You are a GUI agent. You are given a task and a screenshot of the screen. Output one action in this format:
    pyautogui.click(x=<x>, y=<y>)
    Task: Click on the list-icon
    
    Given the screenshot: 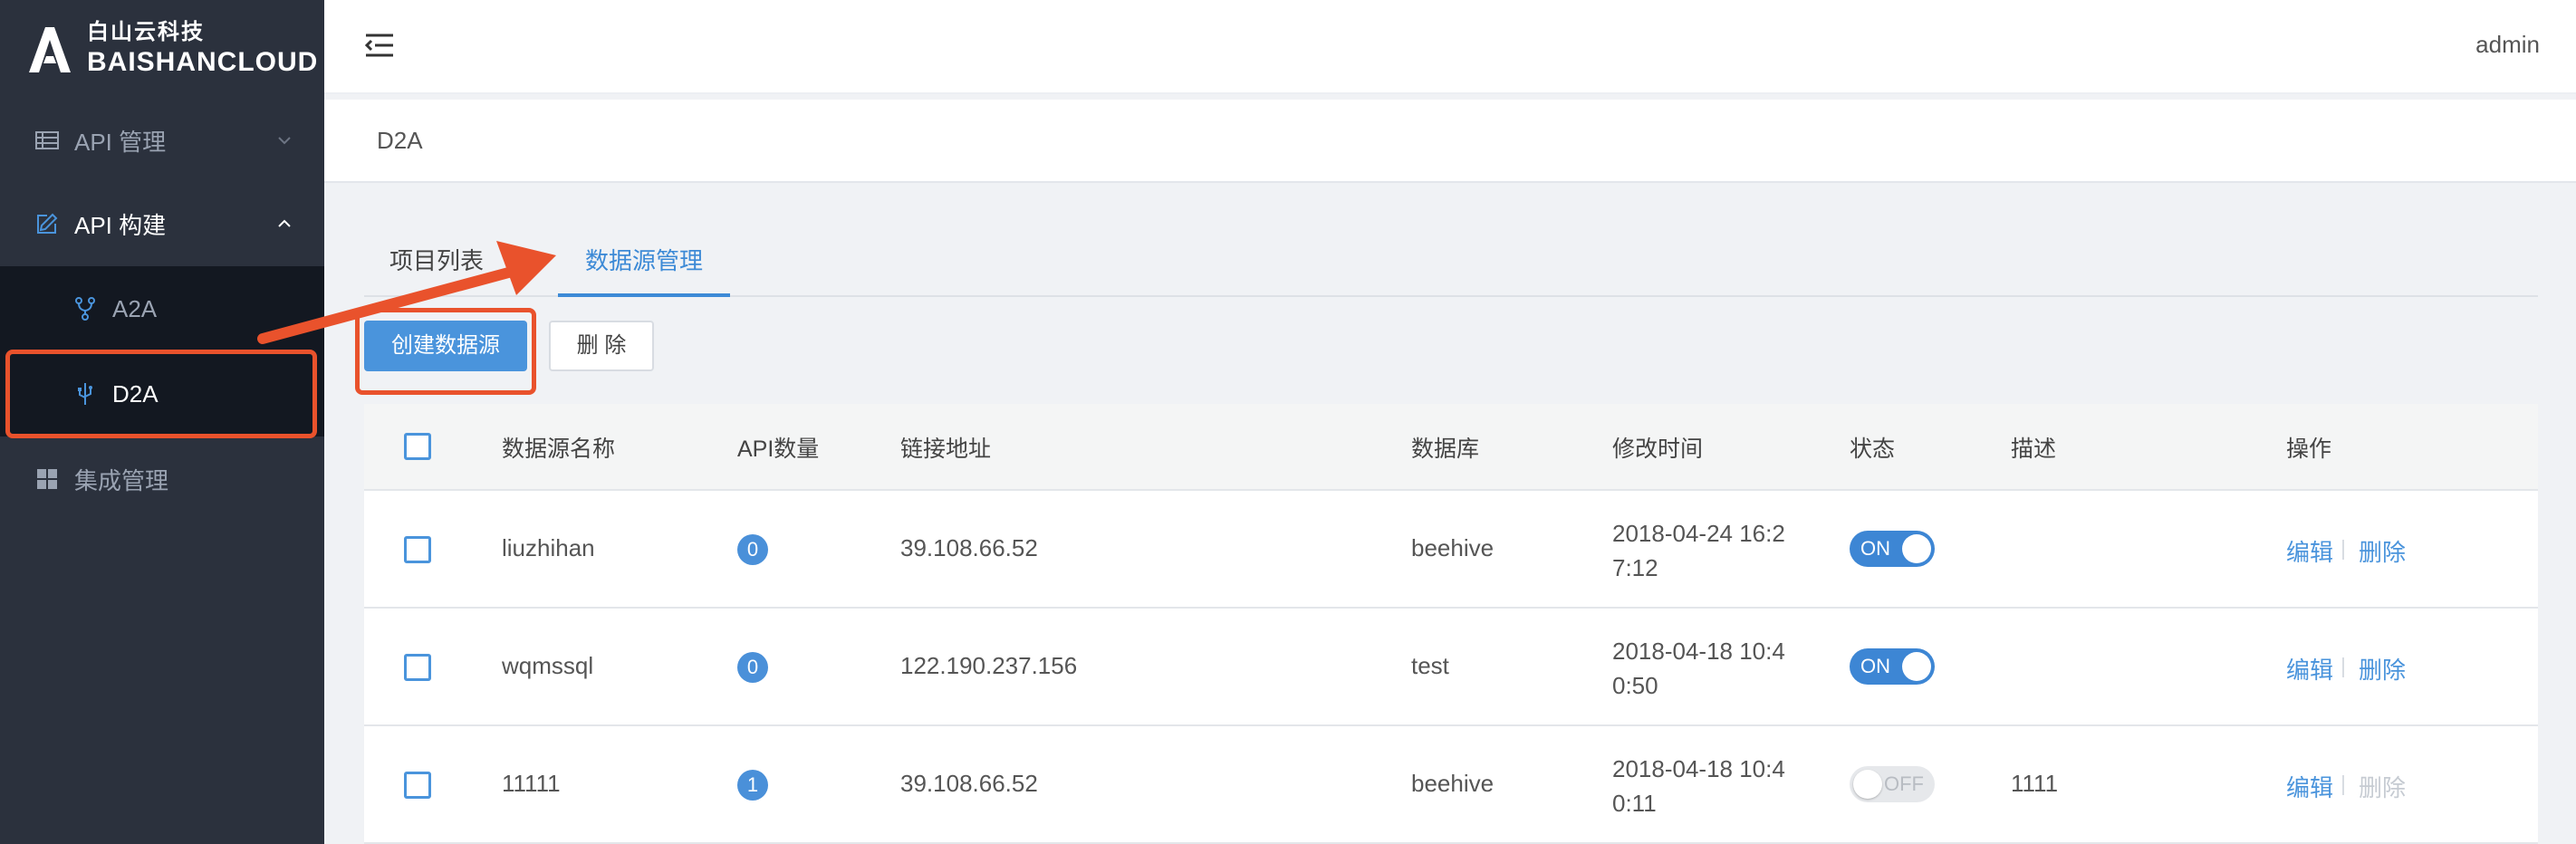 What is the action you would take?
    pyautogui.click(x=47, y=140)
    